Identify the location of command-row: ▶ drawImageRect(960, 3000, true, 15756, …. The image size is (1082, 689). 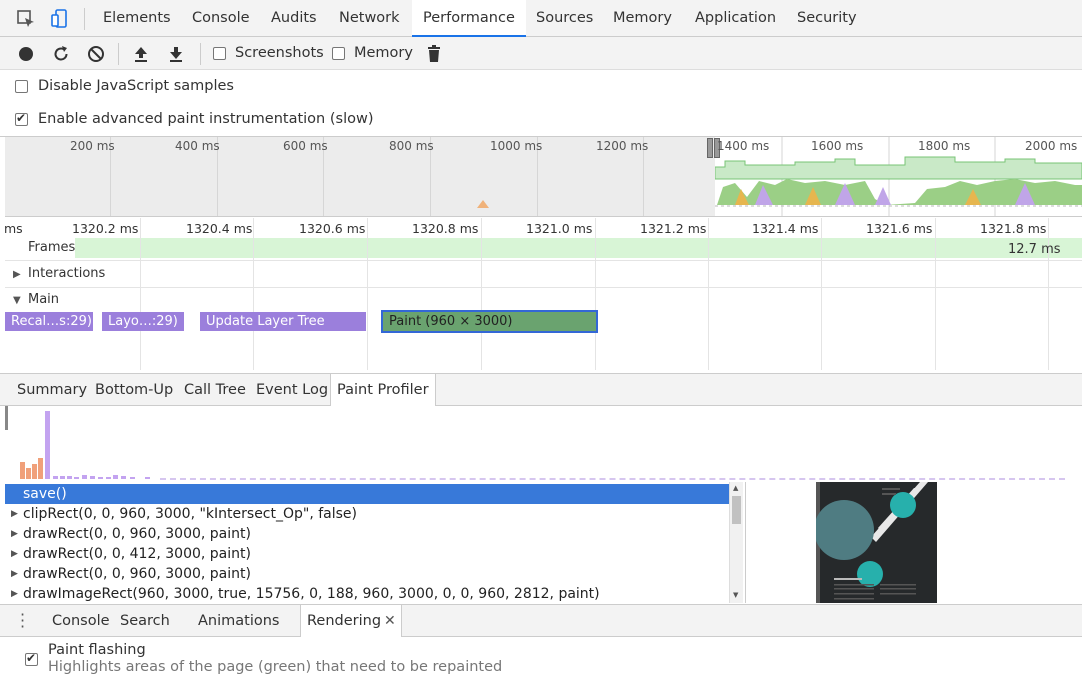
(367, 593).